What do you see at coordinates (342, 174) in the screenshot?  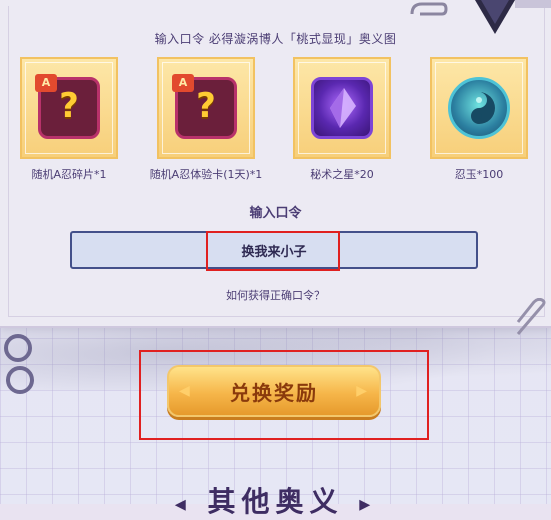 I see `reward-label: 秘术之星*20` at bounding box center [342, 174].